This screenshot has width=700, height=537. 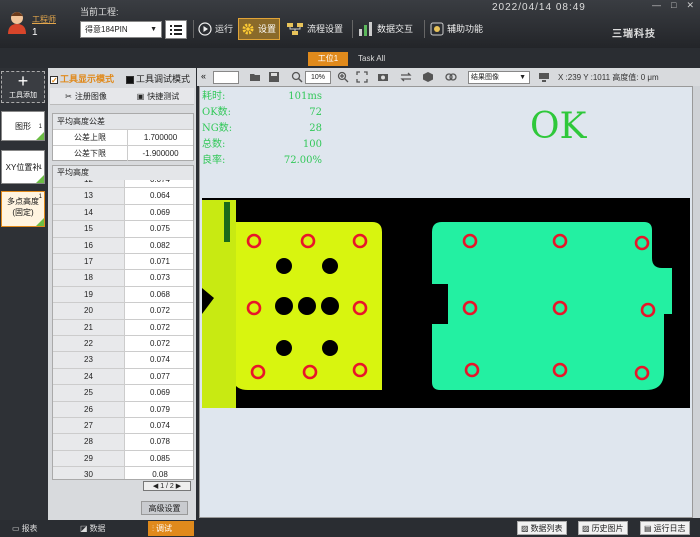 I want to click on minimize-icon: —, so click(x=656, y=7).